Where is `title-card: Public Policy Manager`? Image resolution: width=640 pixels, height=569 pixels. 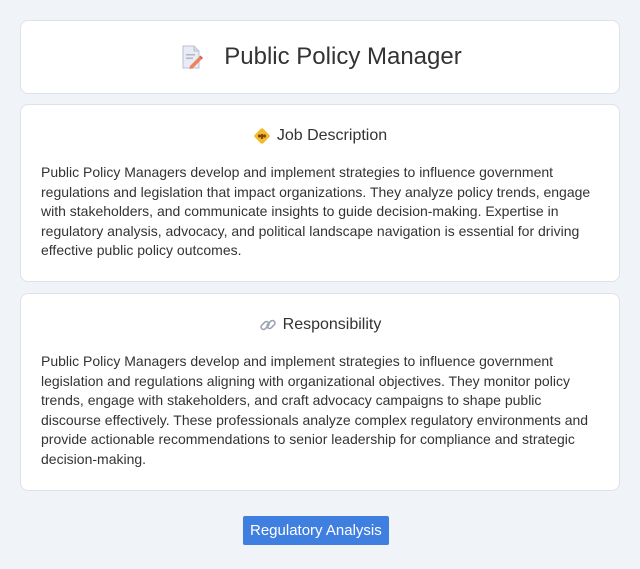 title-card: Public Policy Manager is located at coordinates (320, 57).